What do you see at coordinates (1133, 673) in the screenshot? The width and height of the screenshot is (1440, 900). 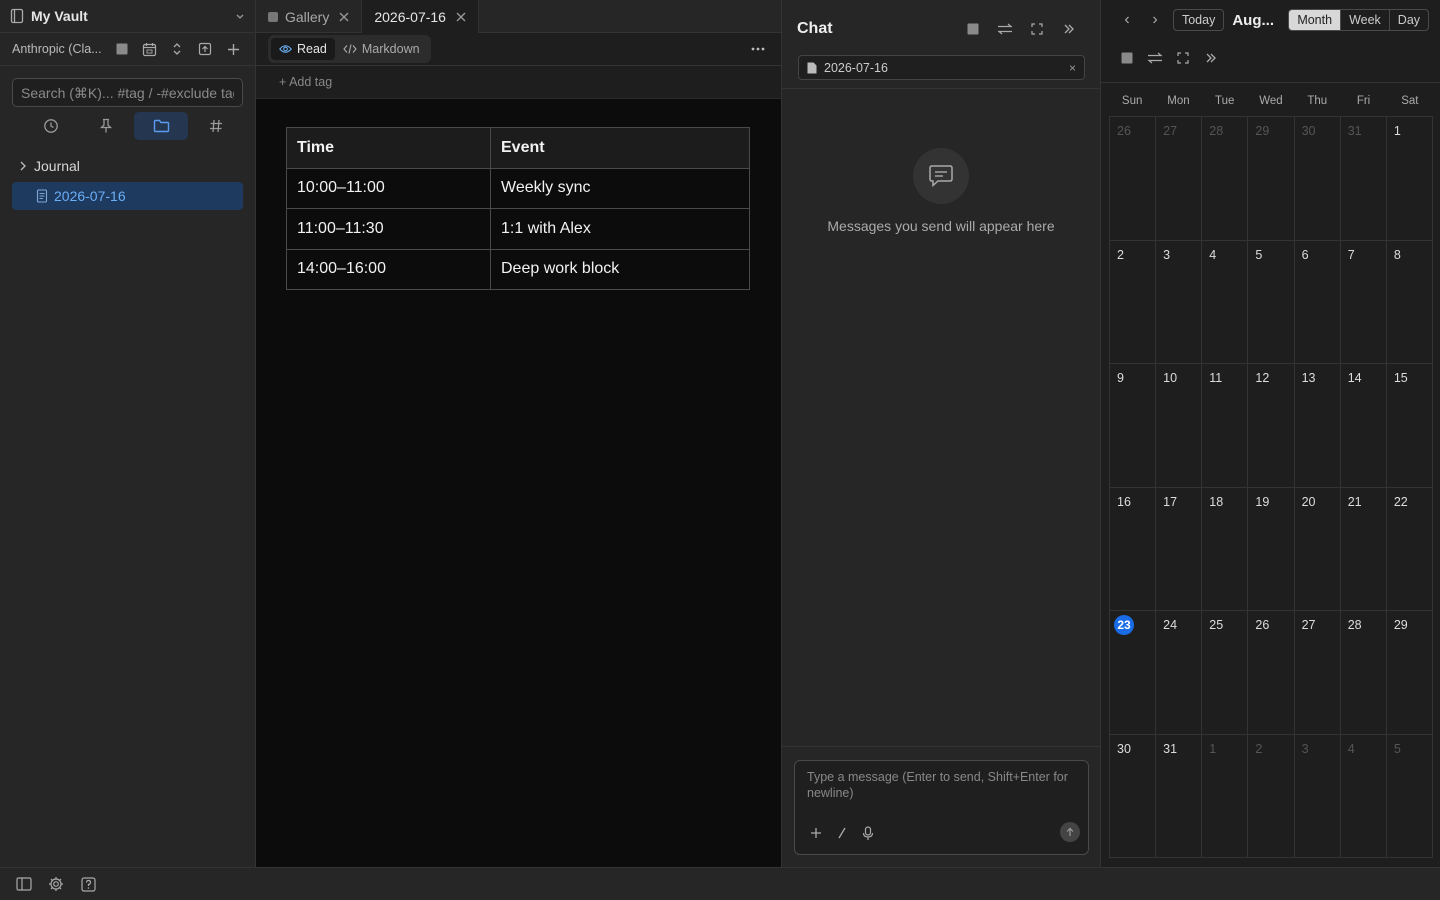 I see `calendar-day-today: 23` at bounding box center [1133, 673].